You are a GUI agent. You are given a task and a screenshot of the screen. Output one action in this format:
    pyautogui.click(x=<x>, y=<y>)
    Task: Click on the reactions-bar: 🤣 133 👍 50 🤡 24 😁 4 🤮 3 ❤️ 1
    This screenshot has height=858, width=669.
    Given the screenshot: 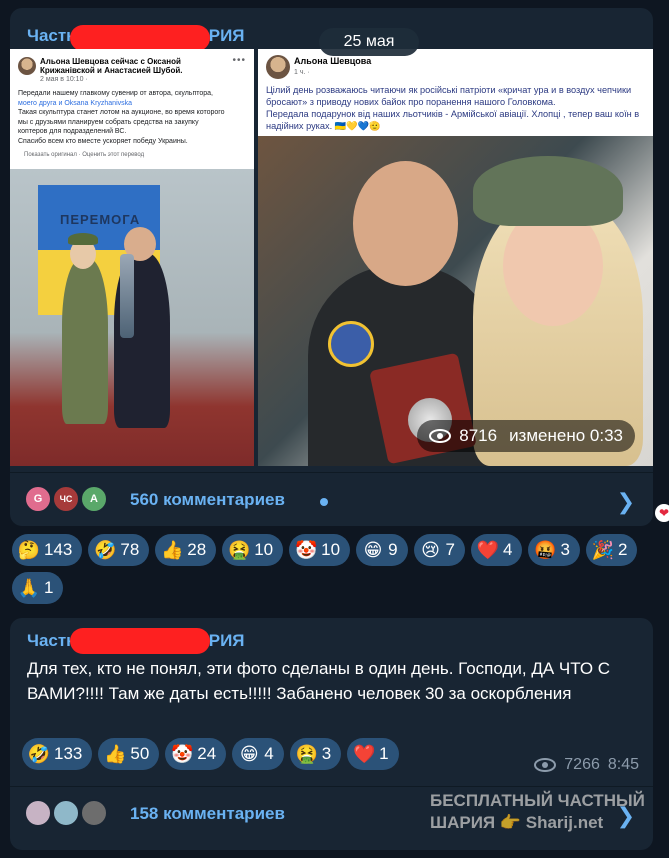 What is the action you would take?
    pyautogui.click(x=210, y=754)
    